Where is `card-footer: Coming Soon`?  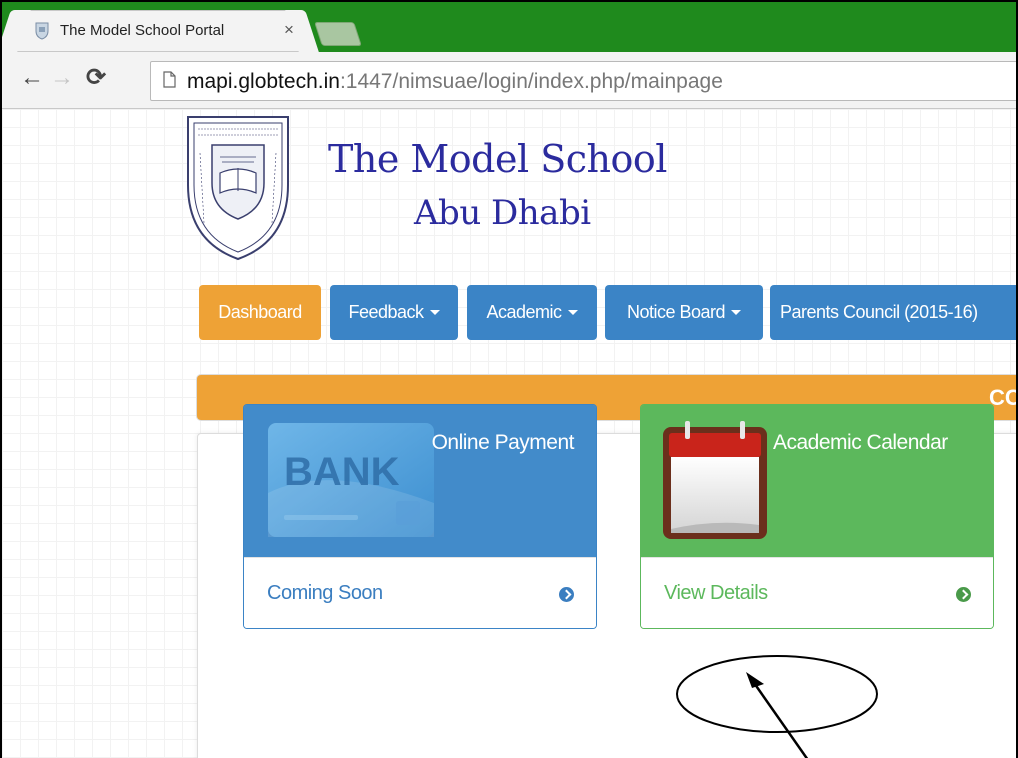 card-footer: Coming Soon is located at coordinates (420, 592).